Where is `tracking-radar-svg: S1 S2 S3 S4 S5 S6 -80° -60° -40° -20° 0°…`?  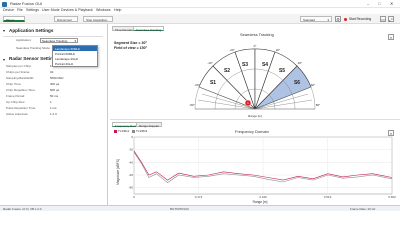
tracking-radar-svg: S1 S2 S3 S4 S5 S6 -80° -60° -40° -20° 0°… is located at coordinates (255, 81).